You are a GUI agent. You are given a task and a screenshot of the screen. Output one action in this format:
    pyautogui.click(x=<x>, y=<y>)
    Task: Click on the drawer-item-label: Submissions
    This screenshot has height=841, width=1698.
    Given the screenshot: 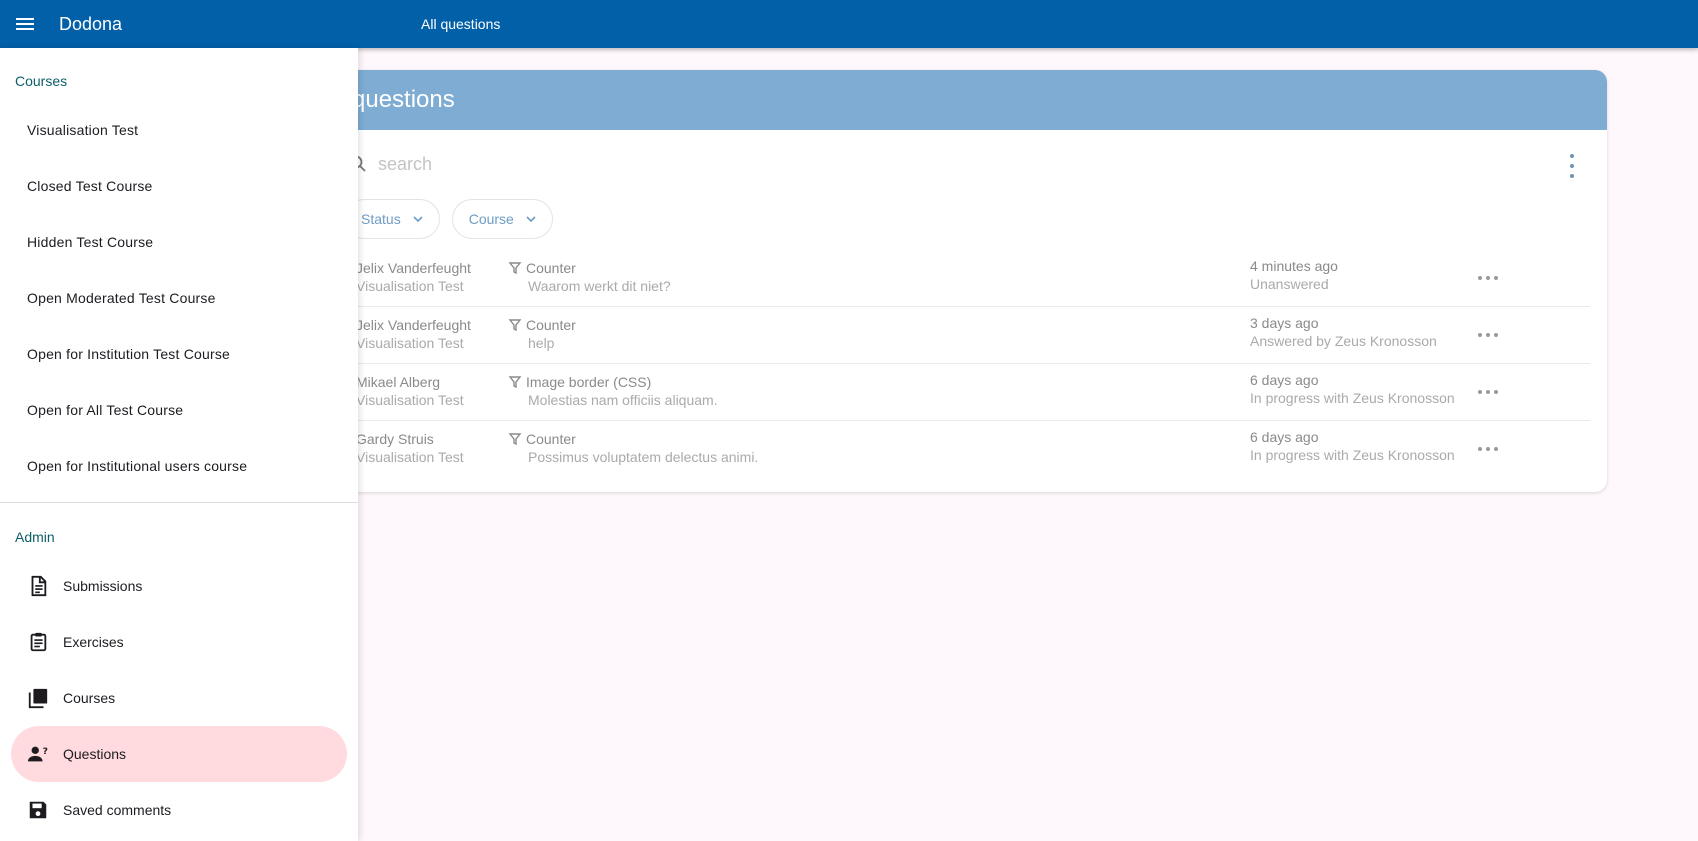 What is the action you would take?
    pyautogui.click(x=103, y=586)
    